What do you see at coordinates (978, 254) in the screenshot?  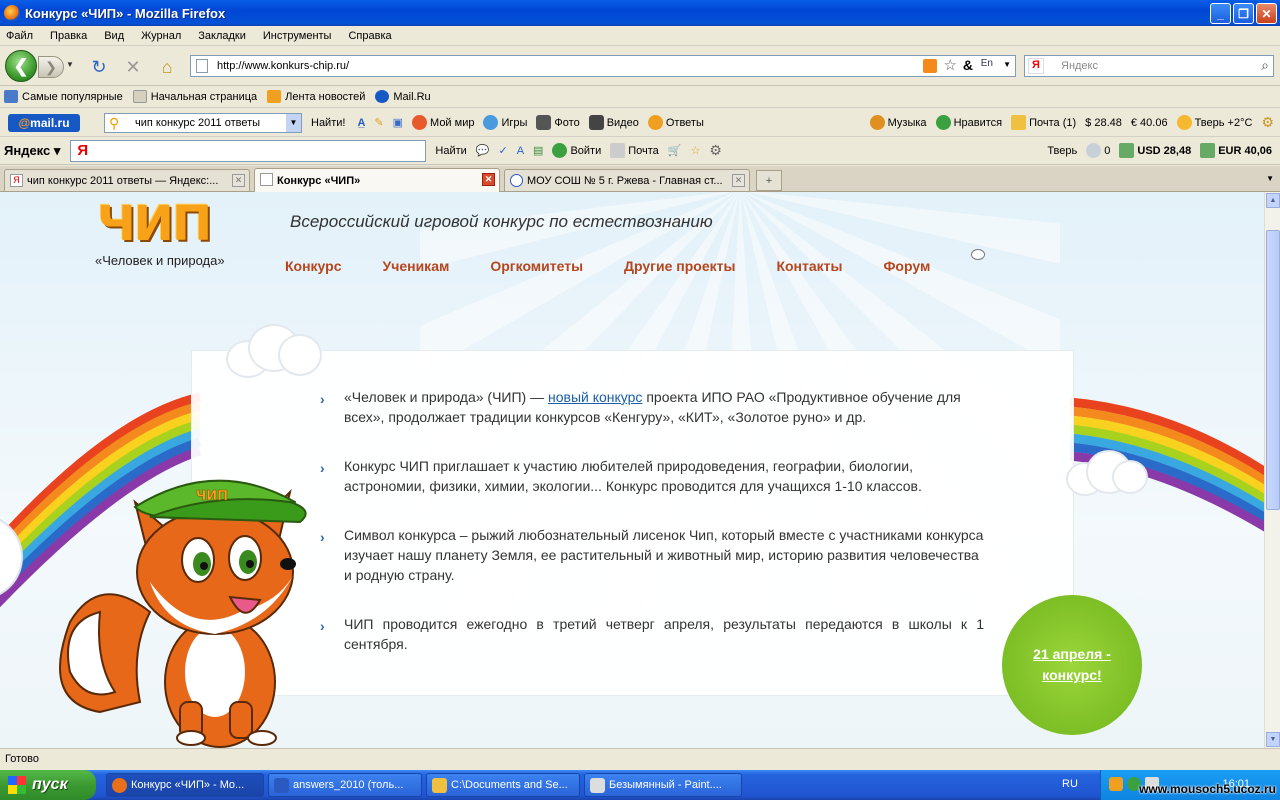 I see `speech-bubble-icon` at bounding box center [978, 254].